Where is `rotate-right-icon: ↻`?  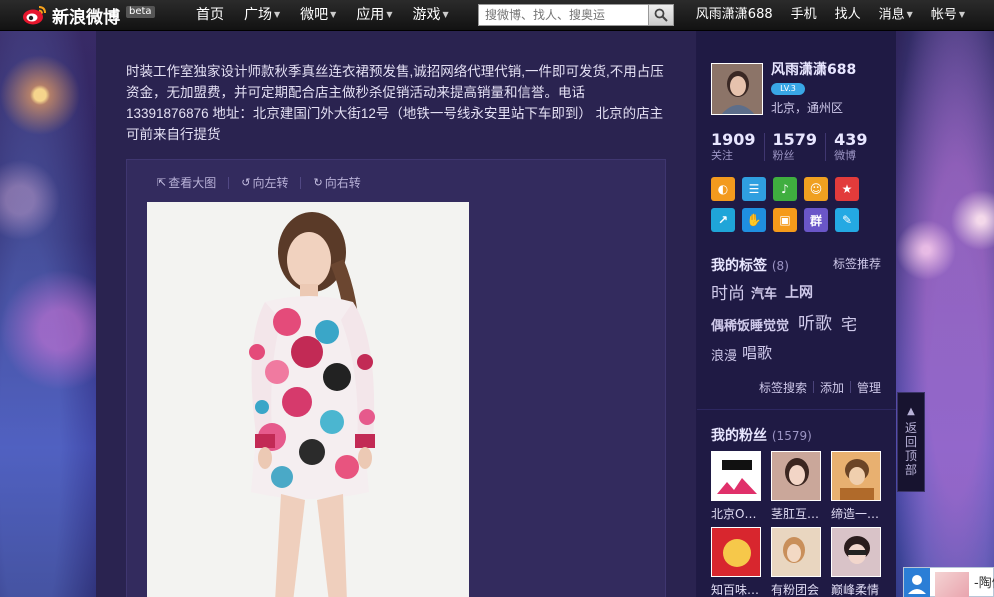 rotate-right-icon: ↻ is located at coordinates (318, 182).